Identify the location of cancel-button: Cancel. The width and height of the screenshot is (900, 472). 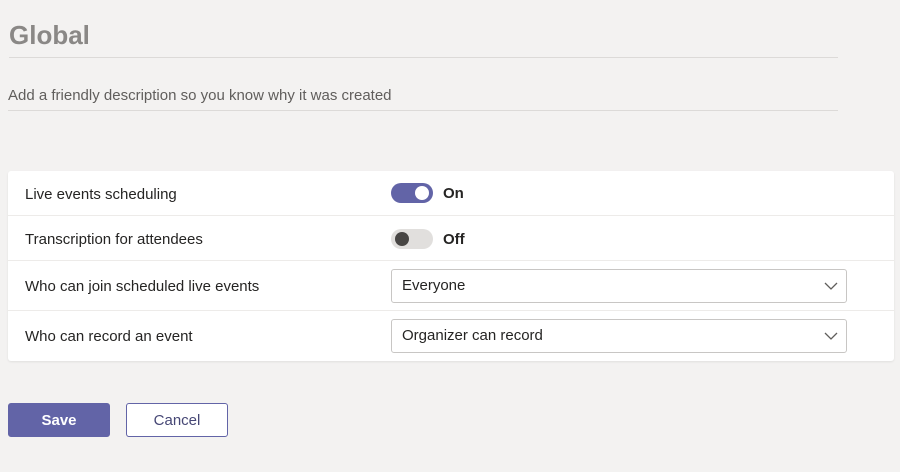
(177, 420).